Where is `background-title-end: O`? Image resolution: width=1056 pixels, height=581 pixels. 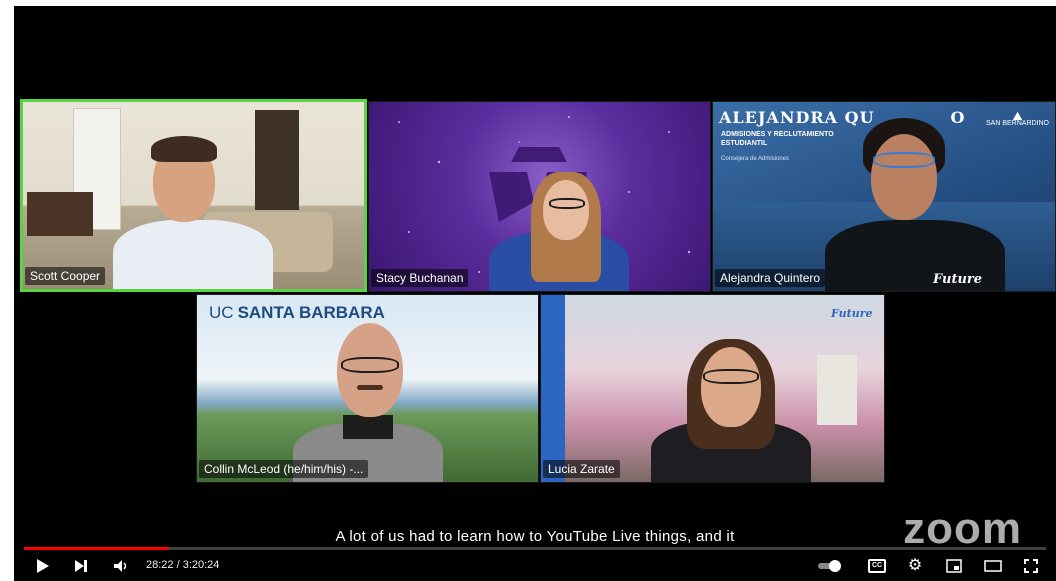 background-title-end: O is located at coordinates (958, 117).